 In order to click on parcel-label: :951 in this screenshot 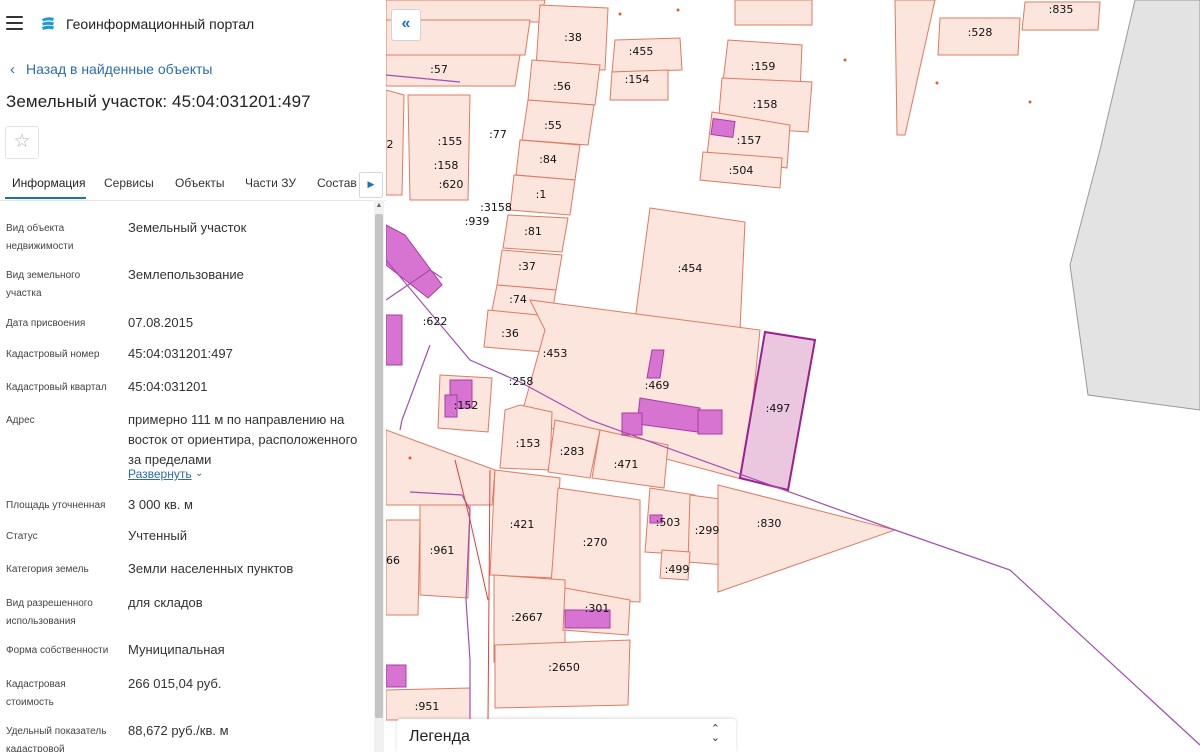, I will do `click(427, 706)`.